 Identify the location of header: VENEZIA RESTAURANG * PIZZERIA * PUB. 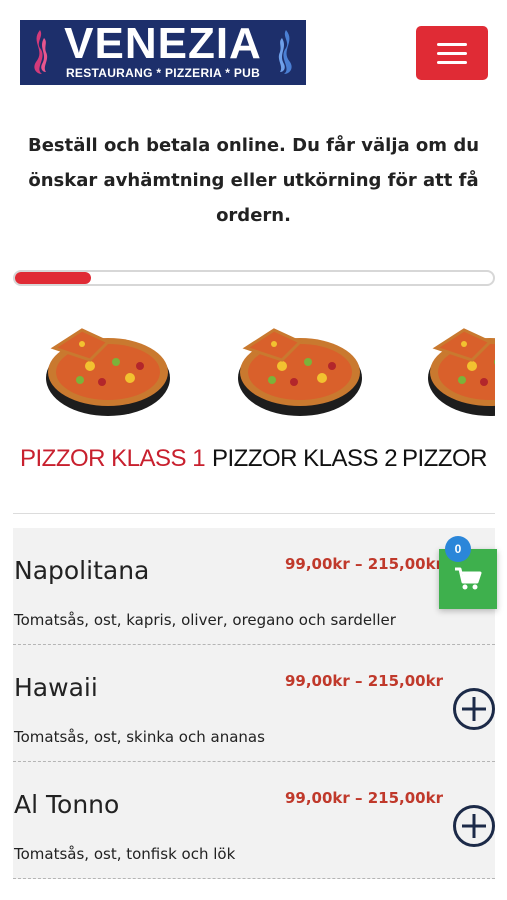
(253, 50).